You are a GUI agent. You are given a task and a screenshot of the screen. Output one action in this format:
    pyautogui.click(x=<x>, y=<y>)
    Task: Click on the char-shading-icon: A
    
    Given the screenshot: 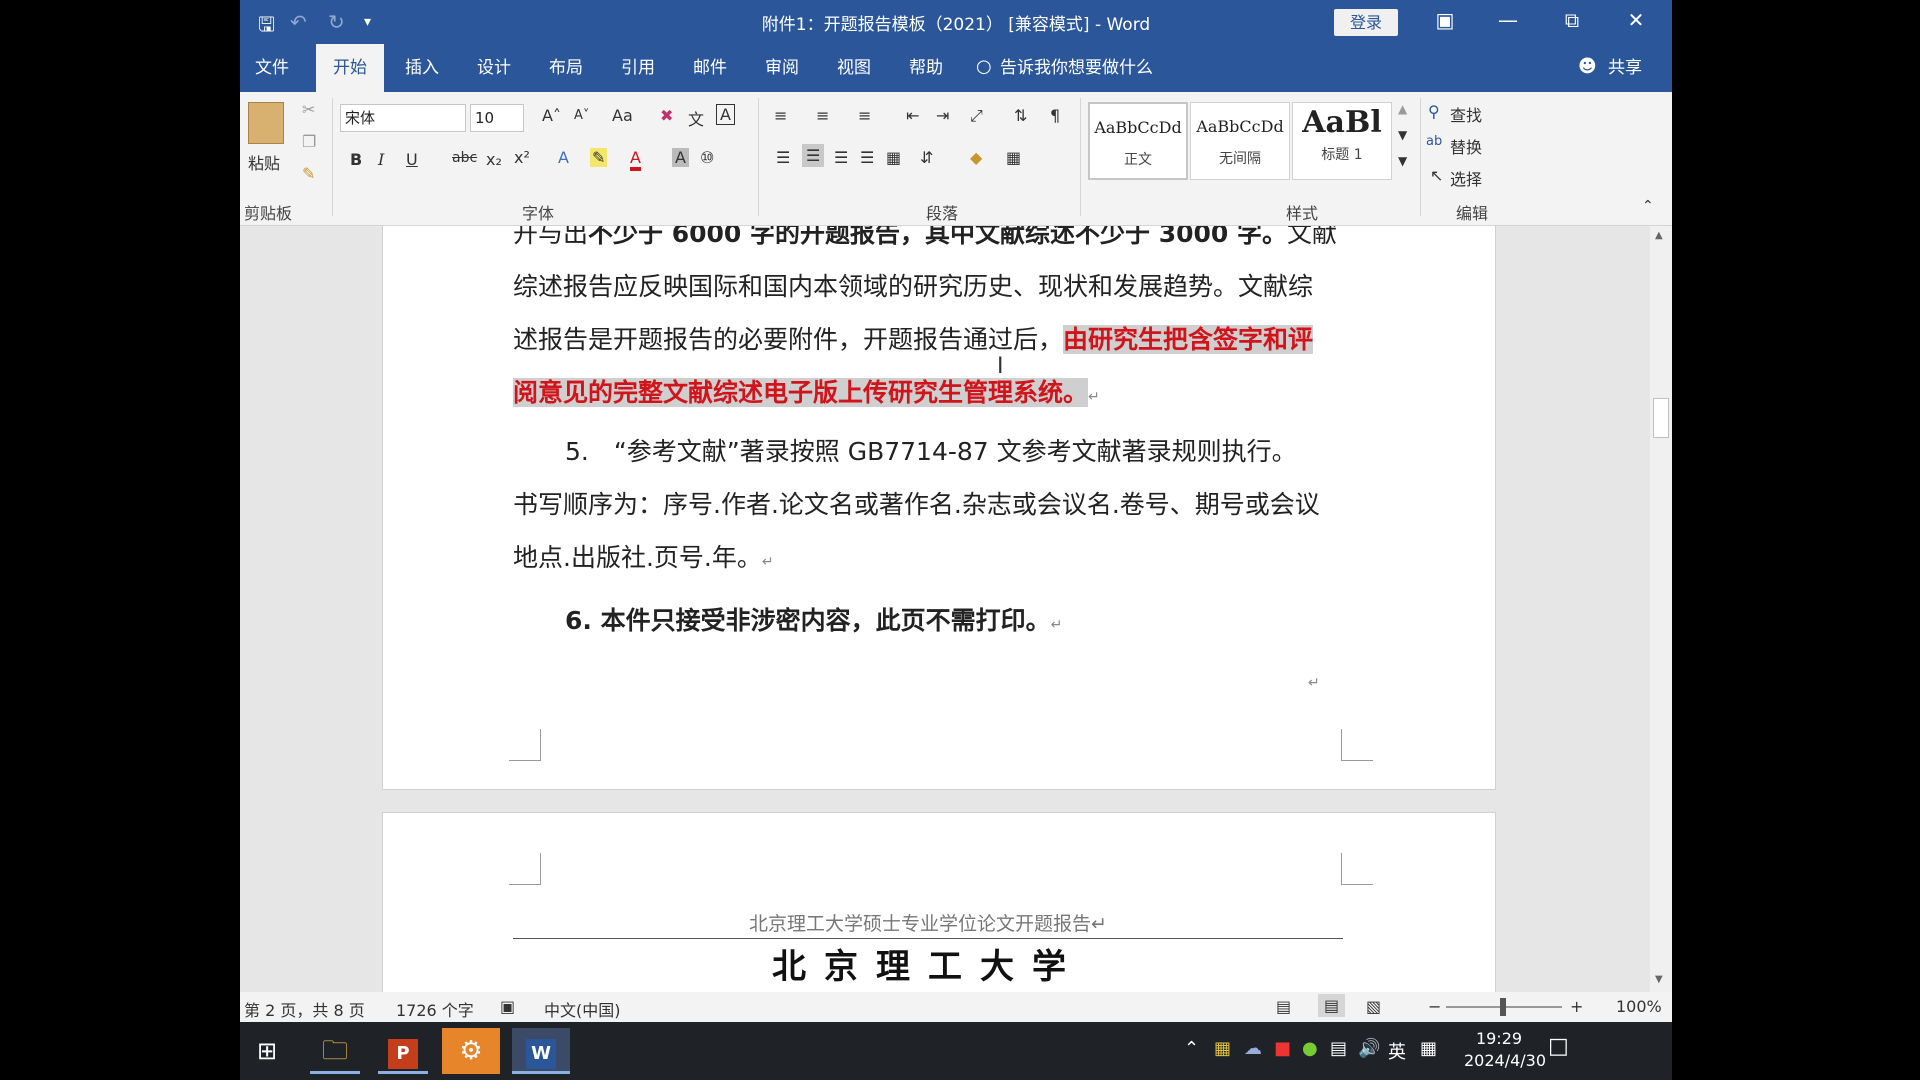 What is the action you would take?
    pyautogui.click(x=680, y=157)
    